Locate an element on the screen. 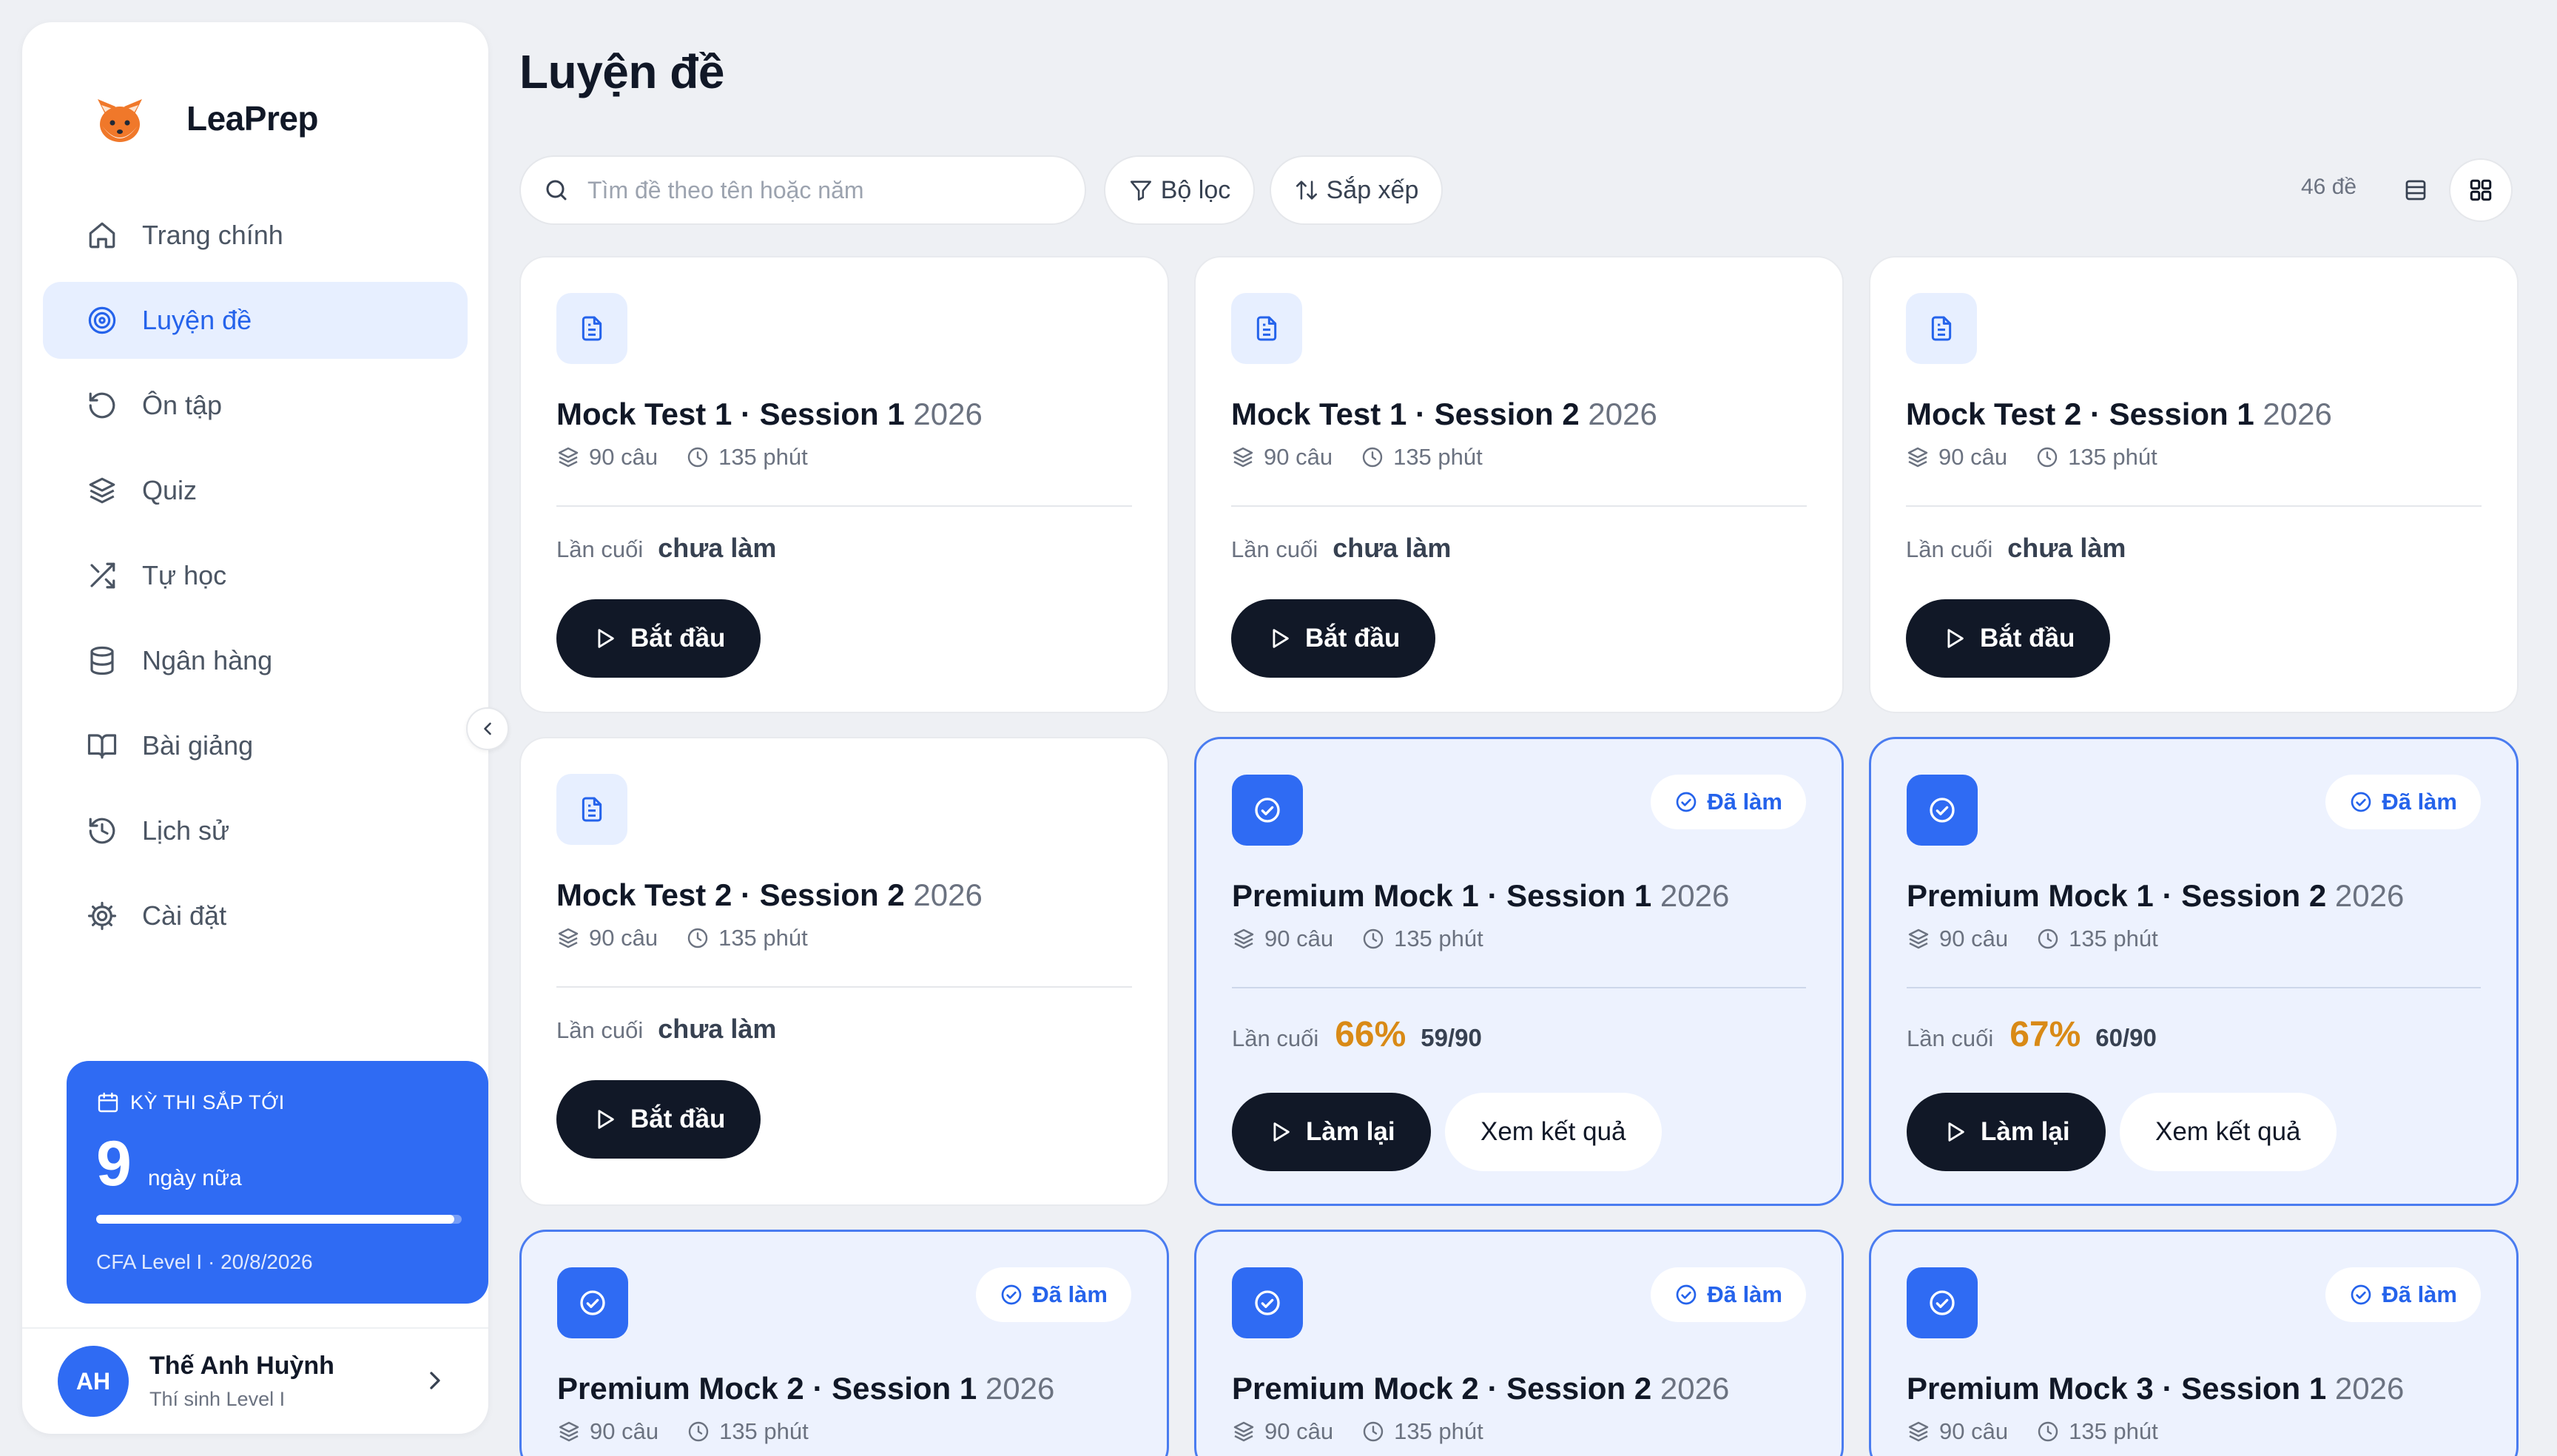 The image size is (2557, 1456). result-count: 46 đề is located at coordinates (2329, 187).